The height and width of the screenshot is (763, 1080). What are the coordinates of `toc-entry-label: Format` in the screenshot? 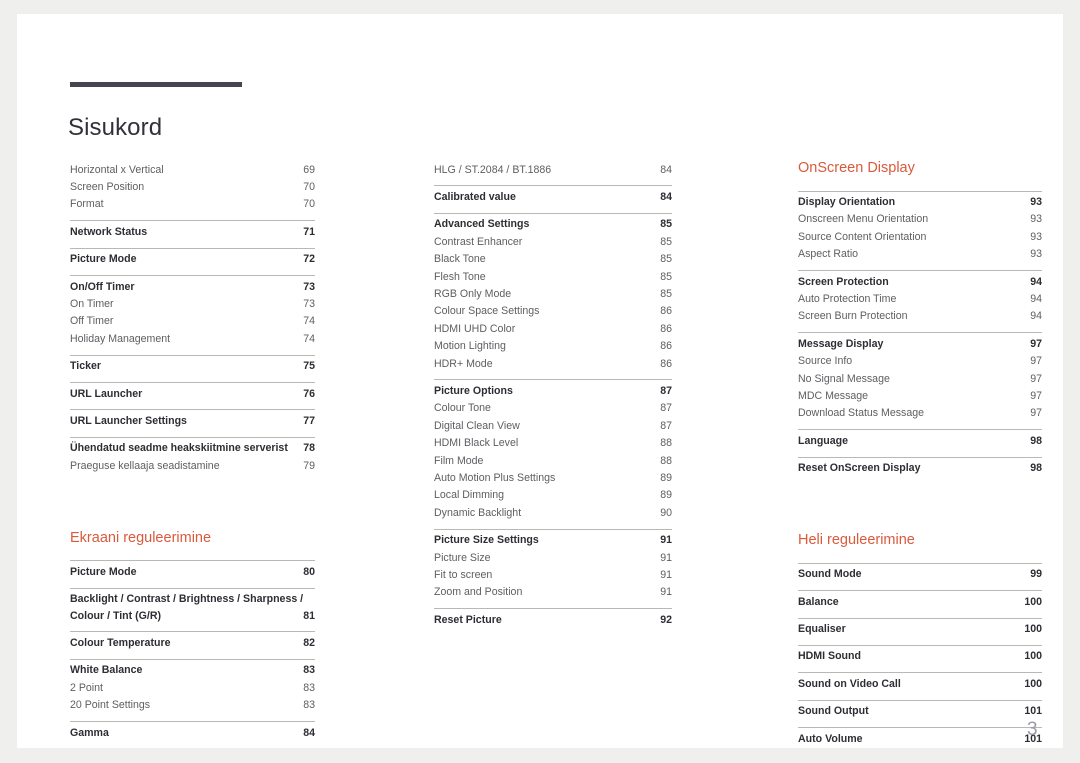 It's located at (87, 204).